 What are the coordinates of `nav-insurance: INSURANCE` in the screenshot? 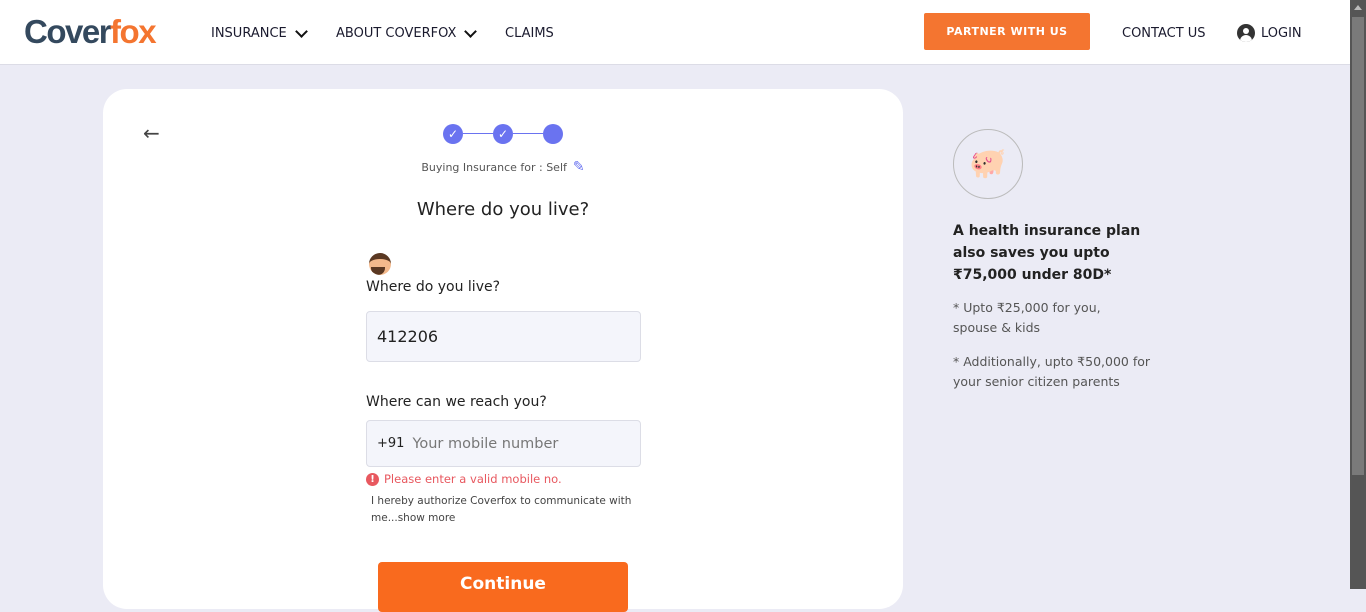 It's located at (259, 32).